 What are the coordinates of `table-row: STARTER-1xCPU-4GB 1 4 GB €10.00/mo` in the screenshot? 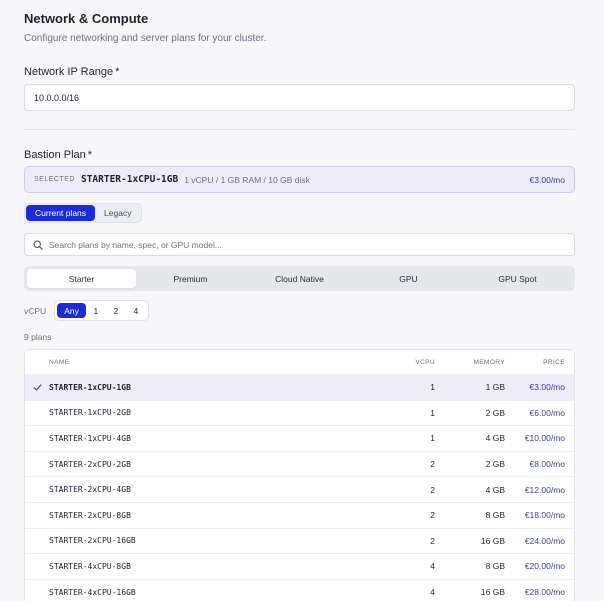 It's located at (299, 438).